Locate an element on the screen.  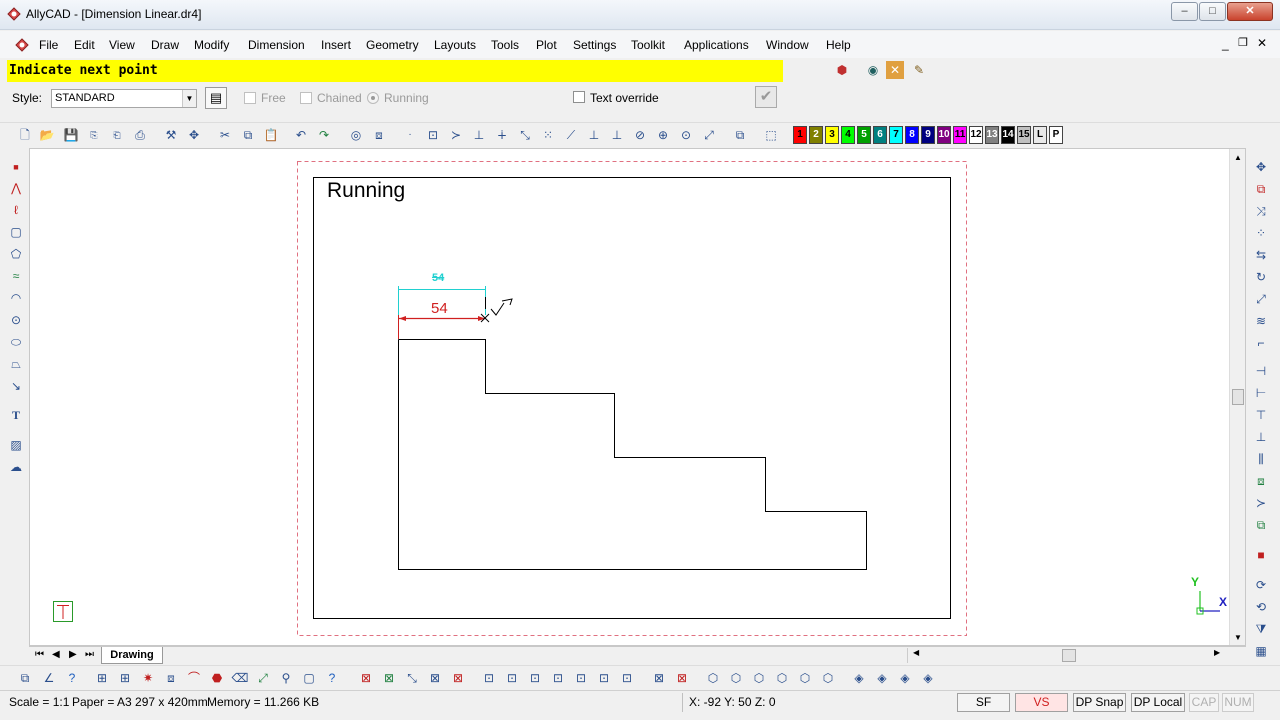
free-checkbox is located at coordinates (250, 98).